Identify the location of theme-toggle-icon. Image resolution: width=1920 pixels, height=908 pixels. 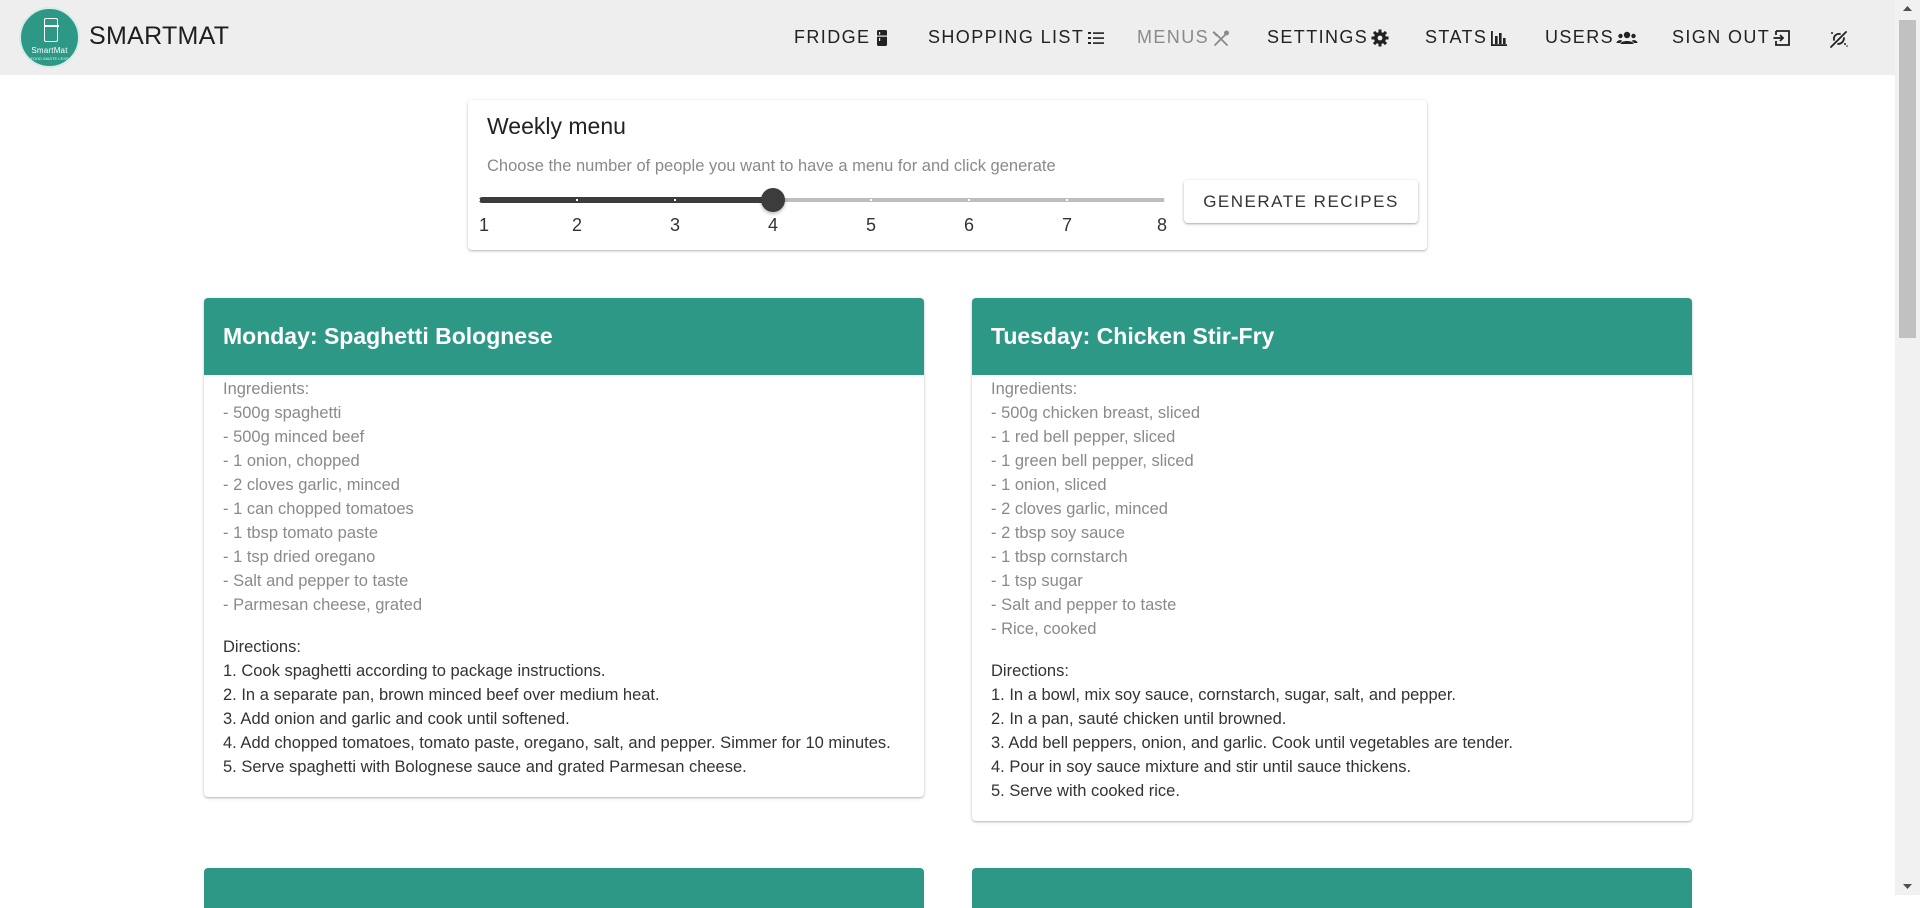
(1838, 38).